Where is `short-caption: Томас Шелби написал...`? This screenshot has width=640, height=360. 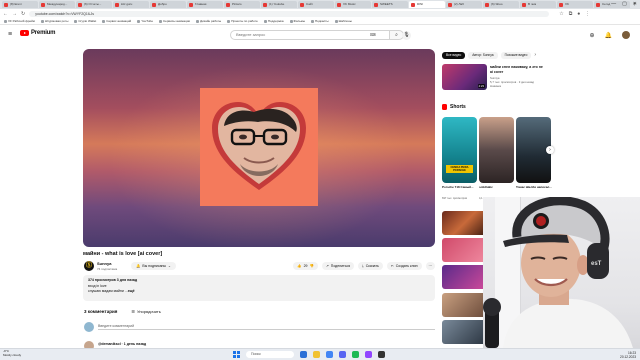 short-caption: Томас Шелби написал... is located at coordinates (534, 187).